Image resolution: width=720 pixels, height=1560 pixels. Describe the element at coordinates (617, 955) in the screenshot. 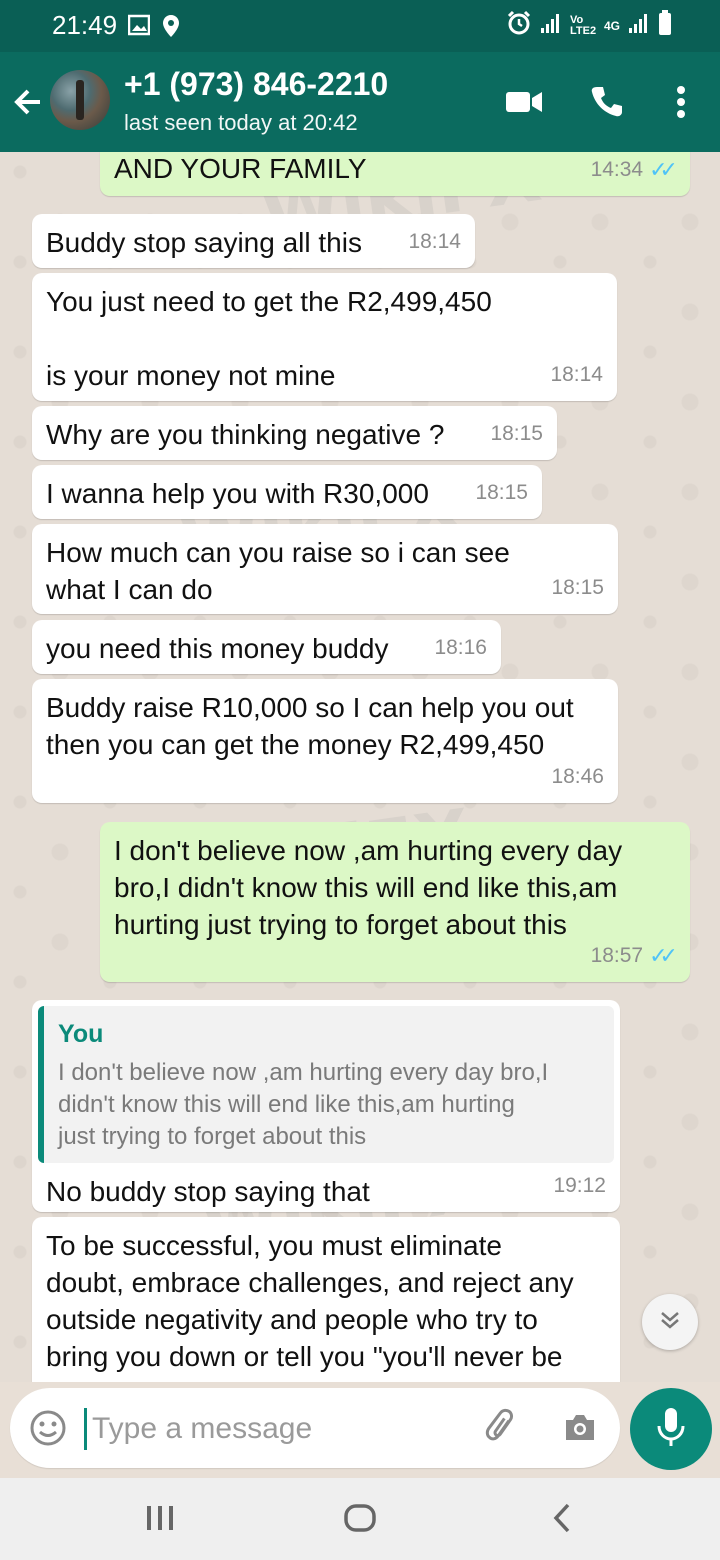

I see `timestamp: 18:57` at that location.